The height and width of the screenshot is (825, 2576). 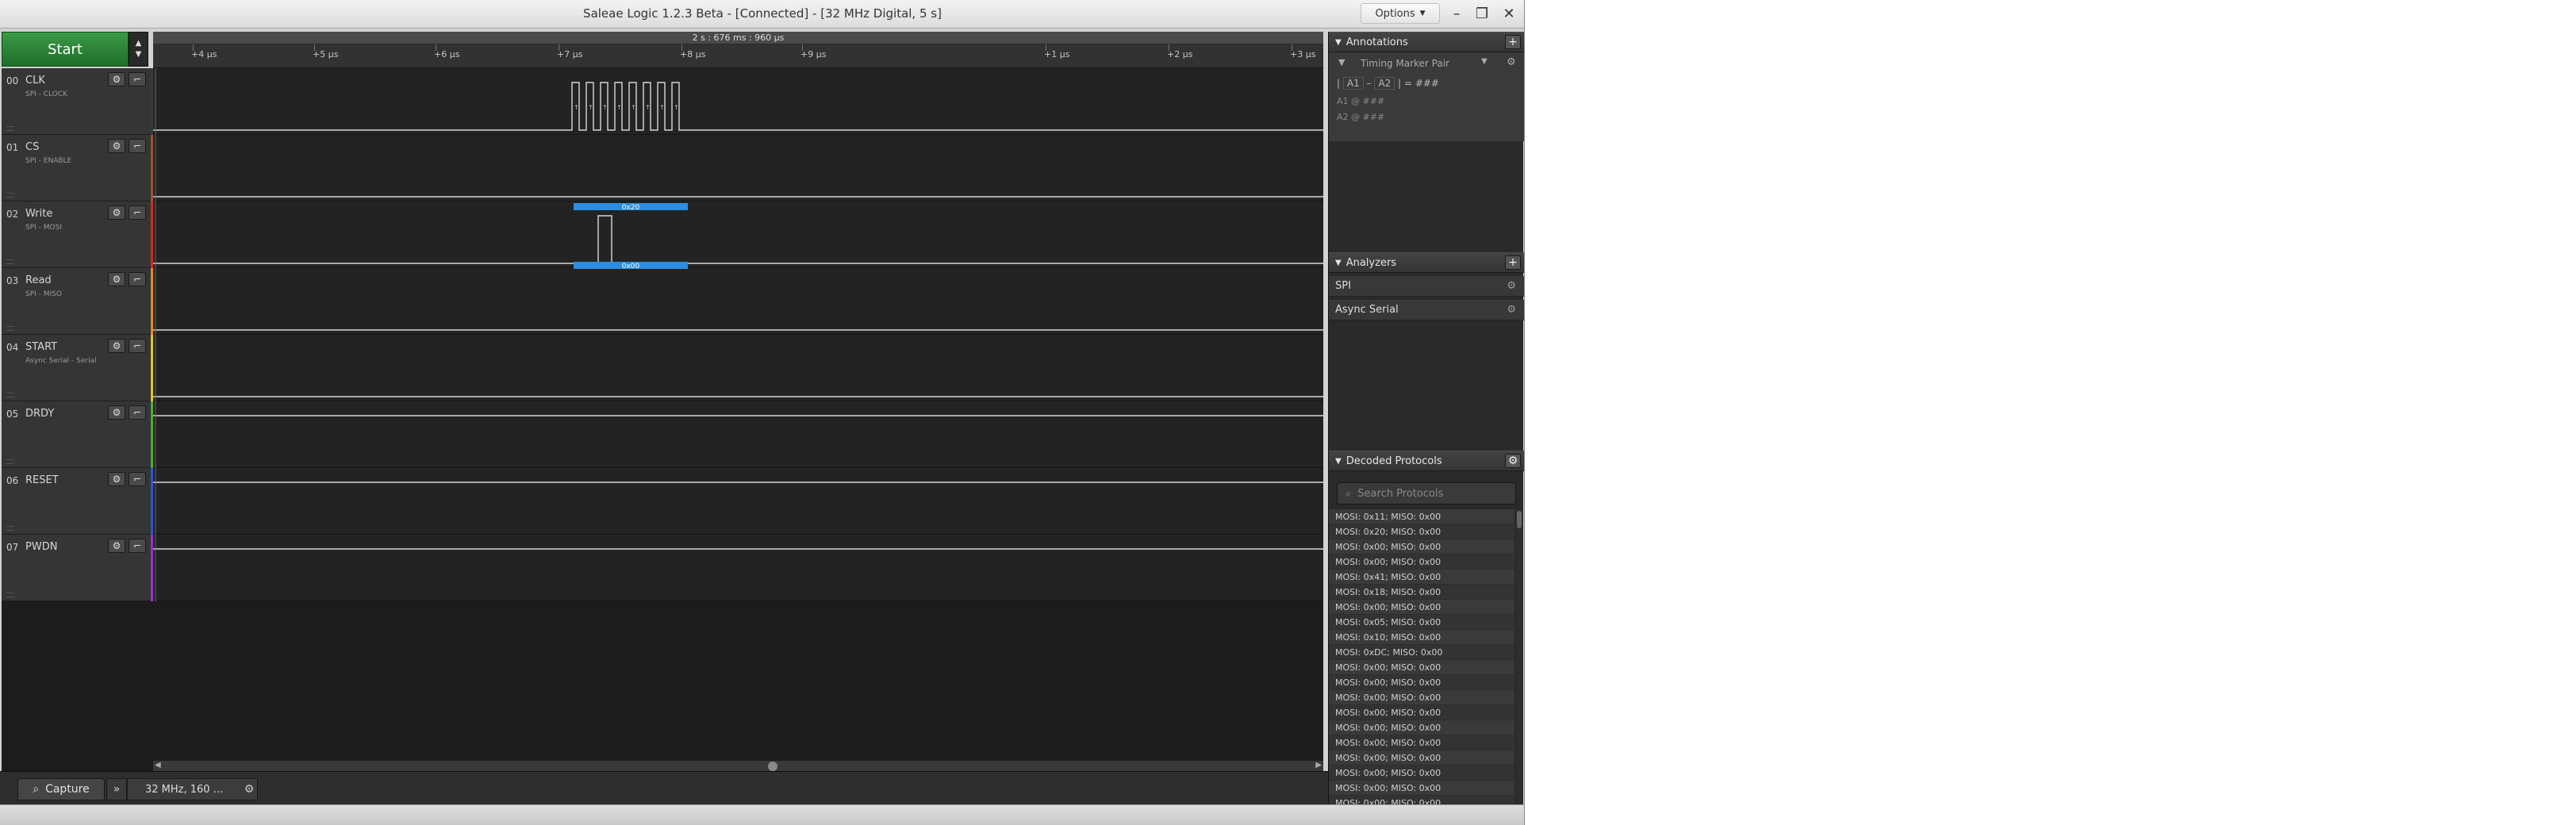 I want to click on list-item: MOSI: 0x11; MISO: 0x00, so click(x=1422, y=516).